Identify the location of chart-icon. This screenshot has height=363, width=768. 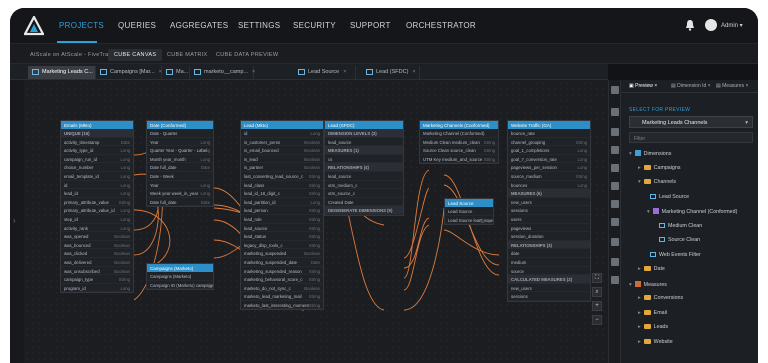
(615, 280).